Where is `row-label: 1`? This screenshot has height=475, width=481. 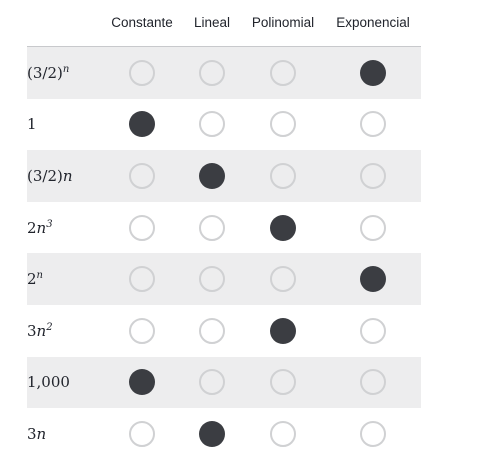 row-label: 1 is located at coordinates (32, 124).